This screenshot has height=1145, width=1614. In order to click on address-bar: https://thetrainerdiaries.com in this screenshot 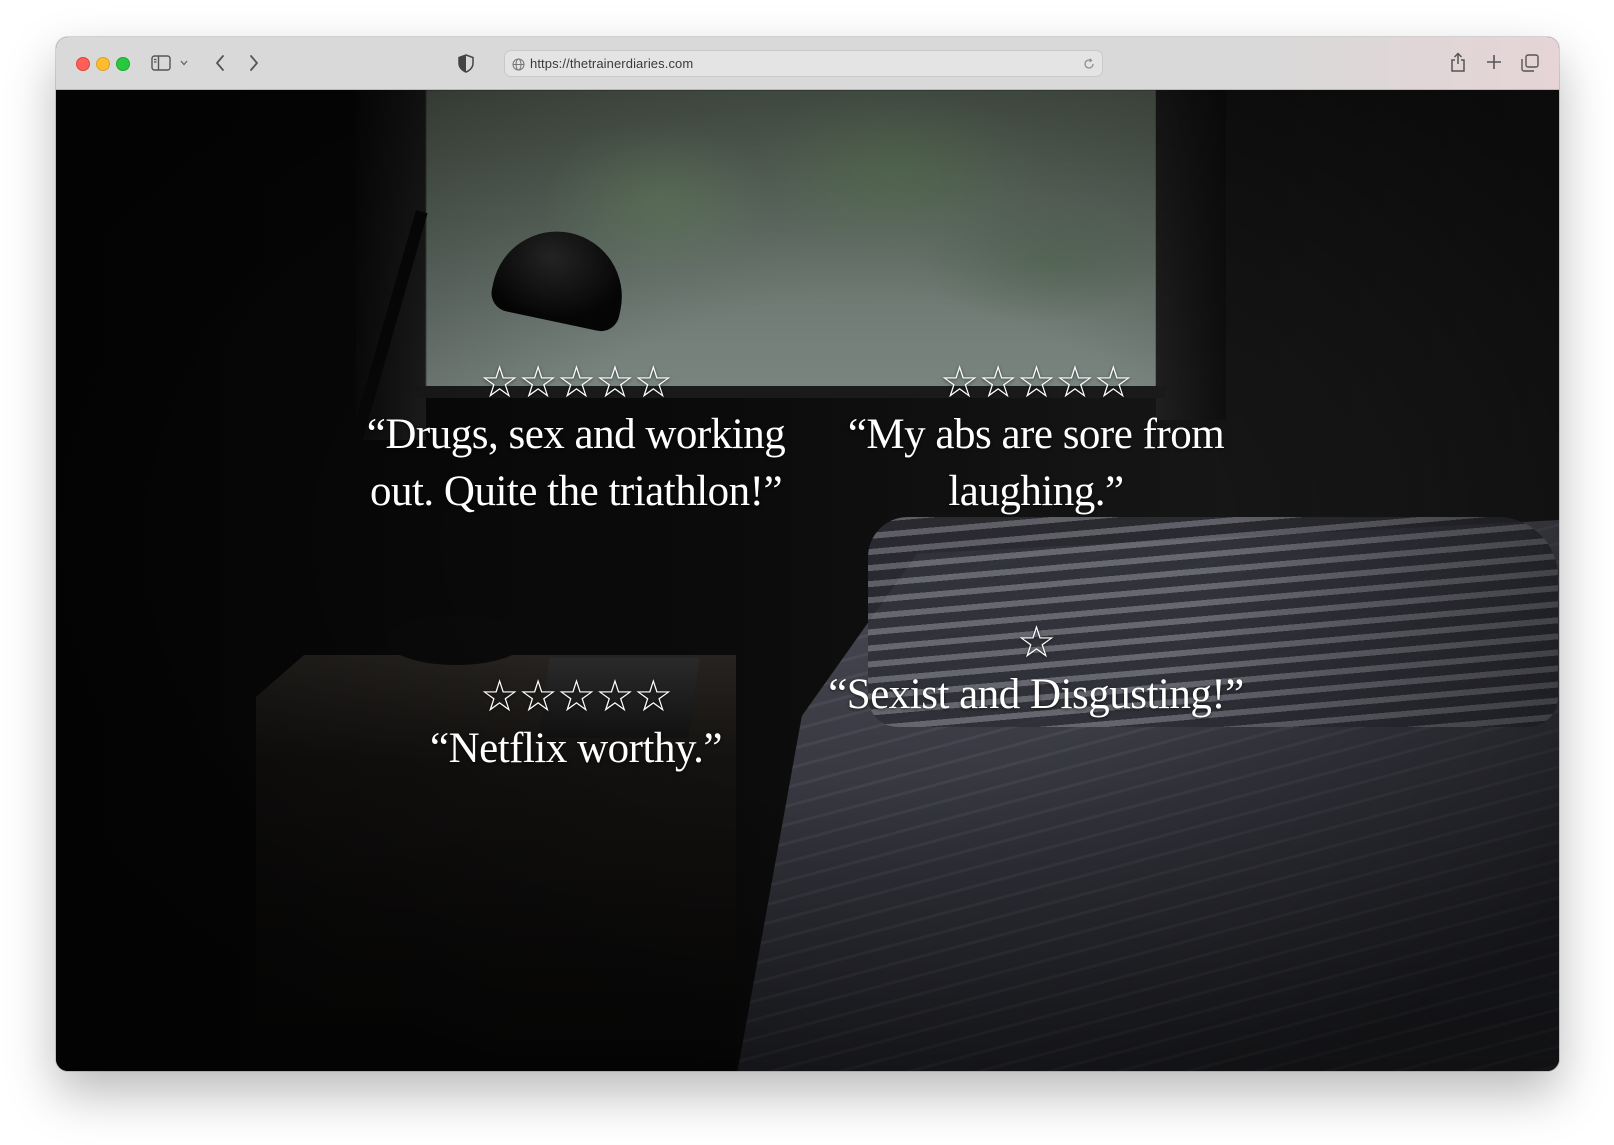, I will do `click(803, 63)`.